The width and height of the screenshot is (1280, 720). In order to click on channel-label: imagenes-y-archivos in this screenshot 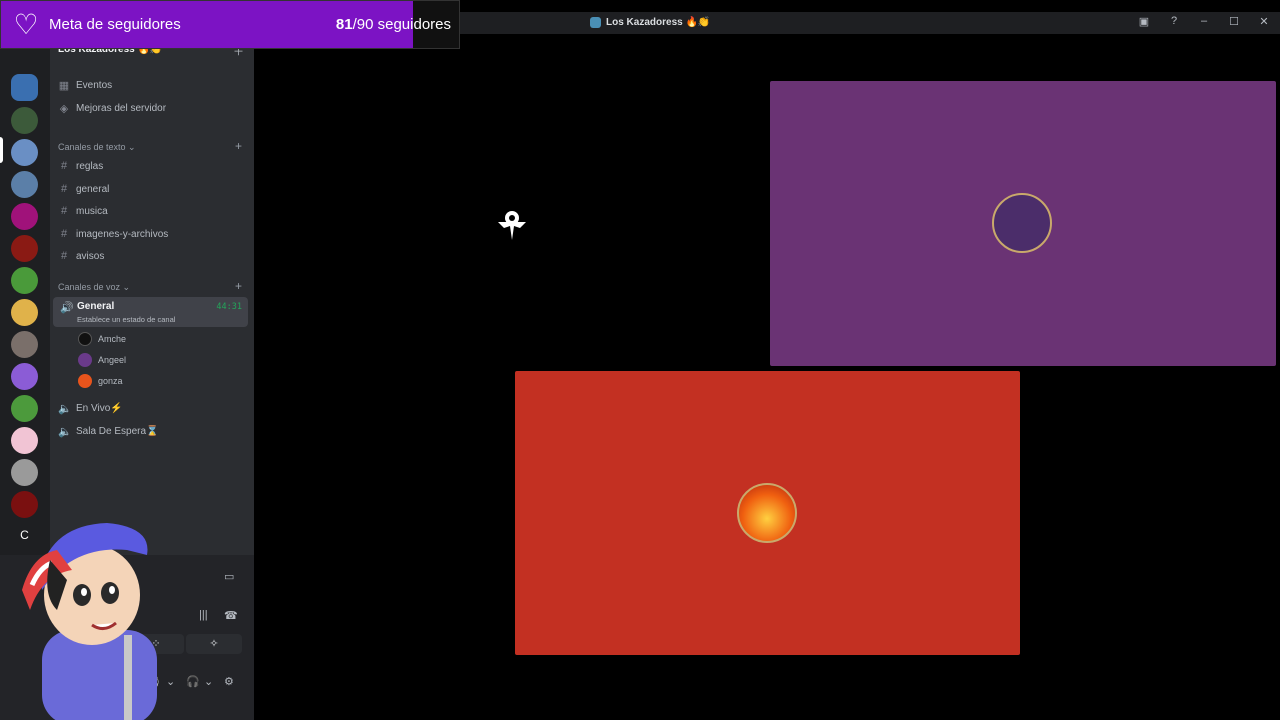, I will do `click(122, 234)`.